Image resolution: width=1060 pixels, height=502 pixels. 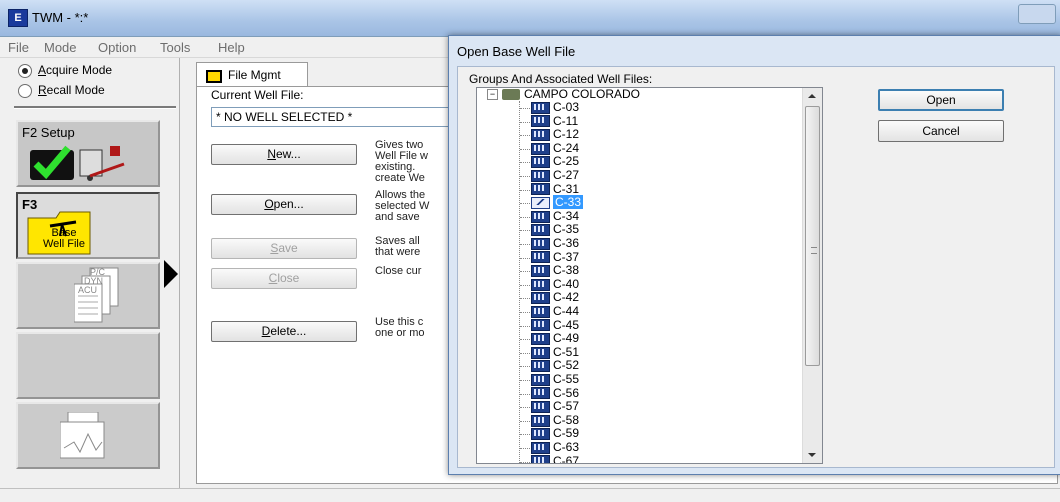 I want to click on f2-setup-button: F2 Setup, so click(x=88, y=153).